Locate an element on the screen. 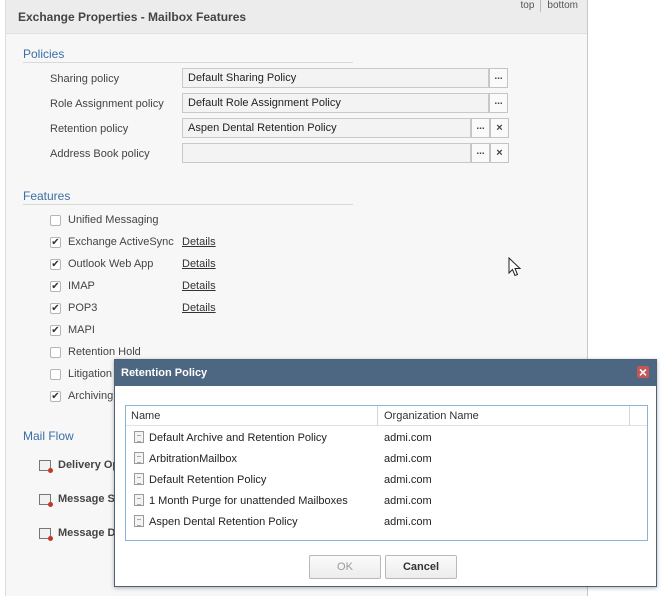 This screenshot has height=596, width=661. feature-imap: ✔ IMAP is located at coordinates (72, 286).